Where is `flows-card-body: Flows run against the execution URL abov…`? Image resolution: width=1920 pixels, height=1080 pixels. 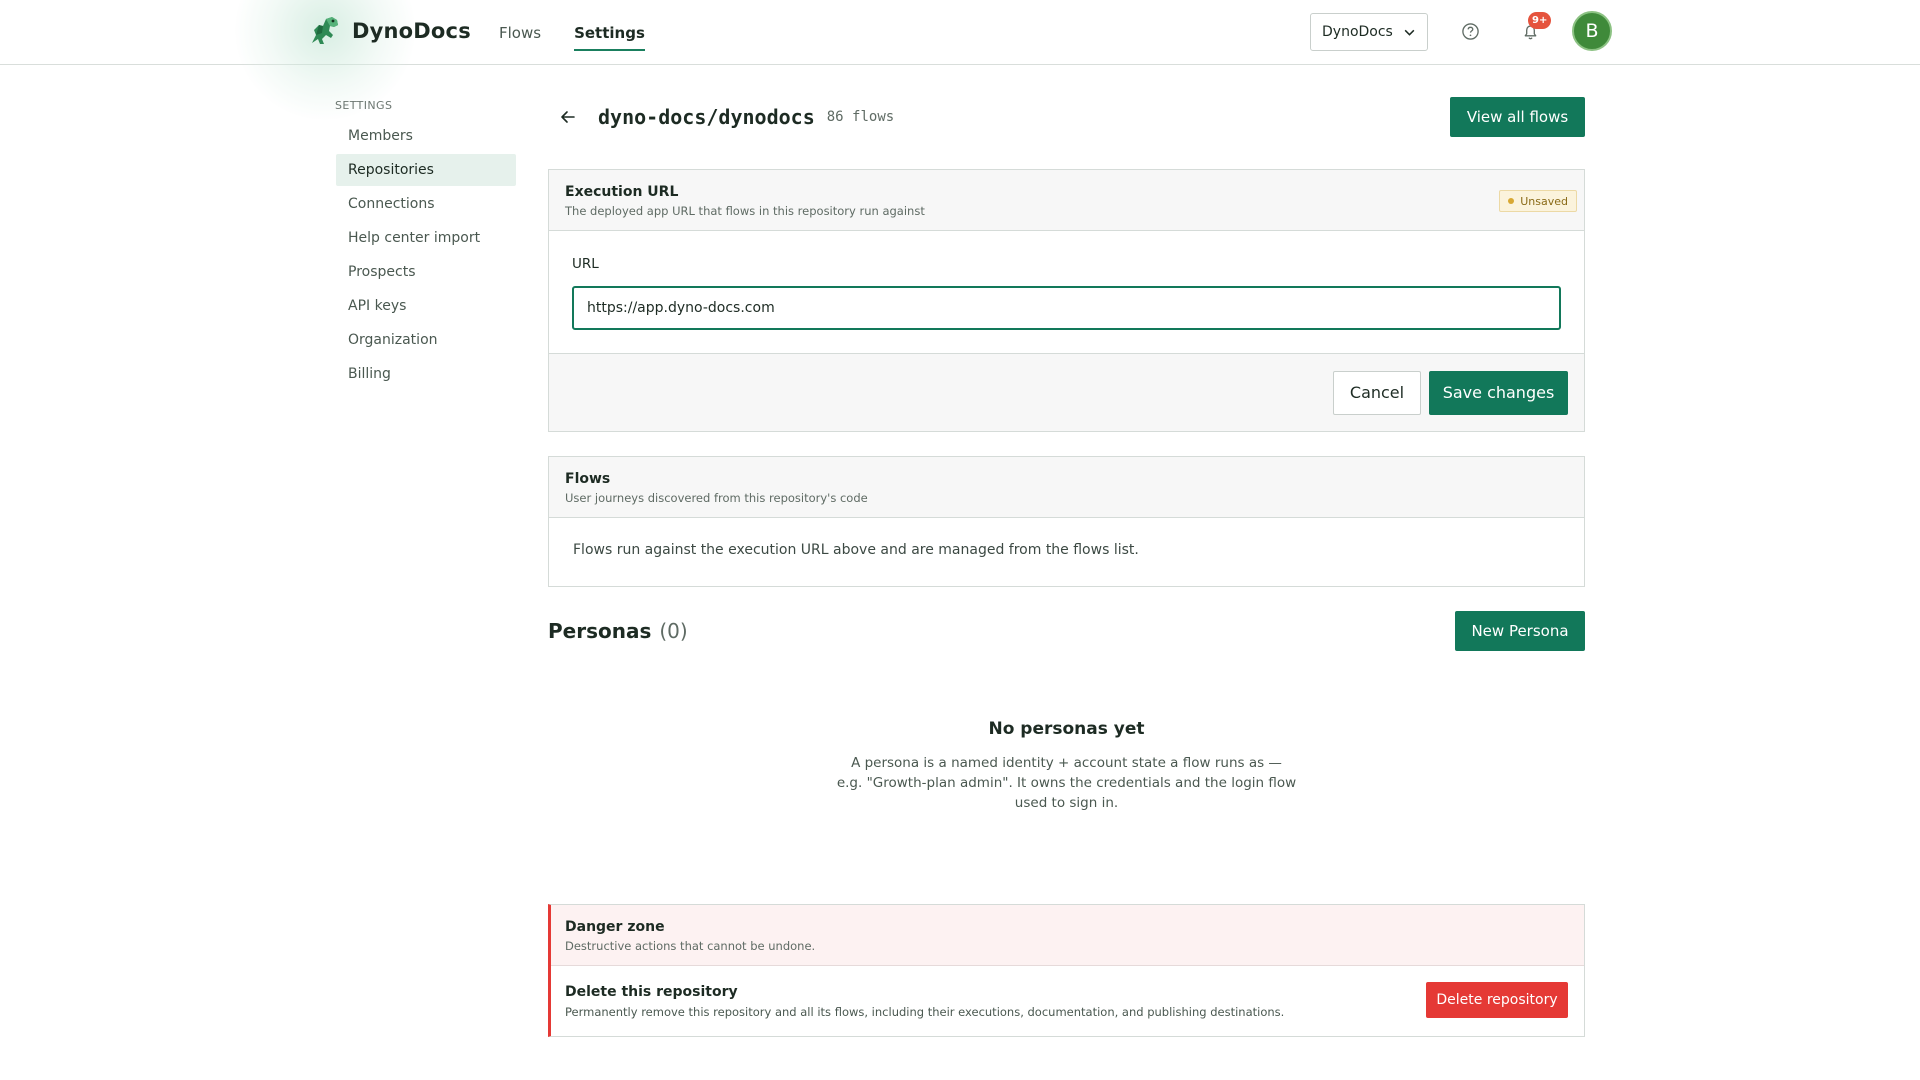
flows-card-body: Flows run against the execution URL abov… is located at coordinates (856, 550).